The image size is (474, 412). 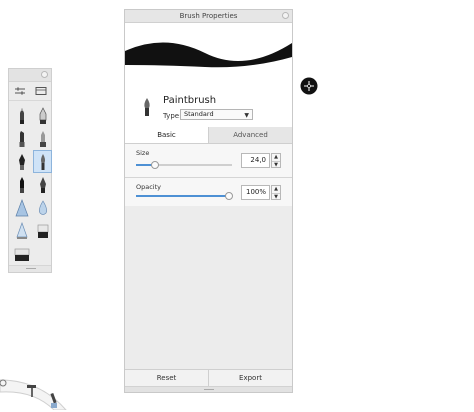 I want to click on brush-grid, so click(x=30, y=183).